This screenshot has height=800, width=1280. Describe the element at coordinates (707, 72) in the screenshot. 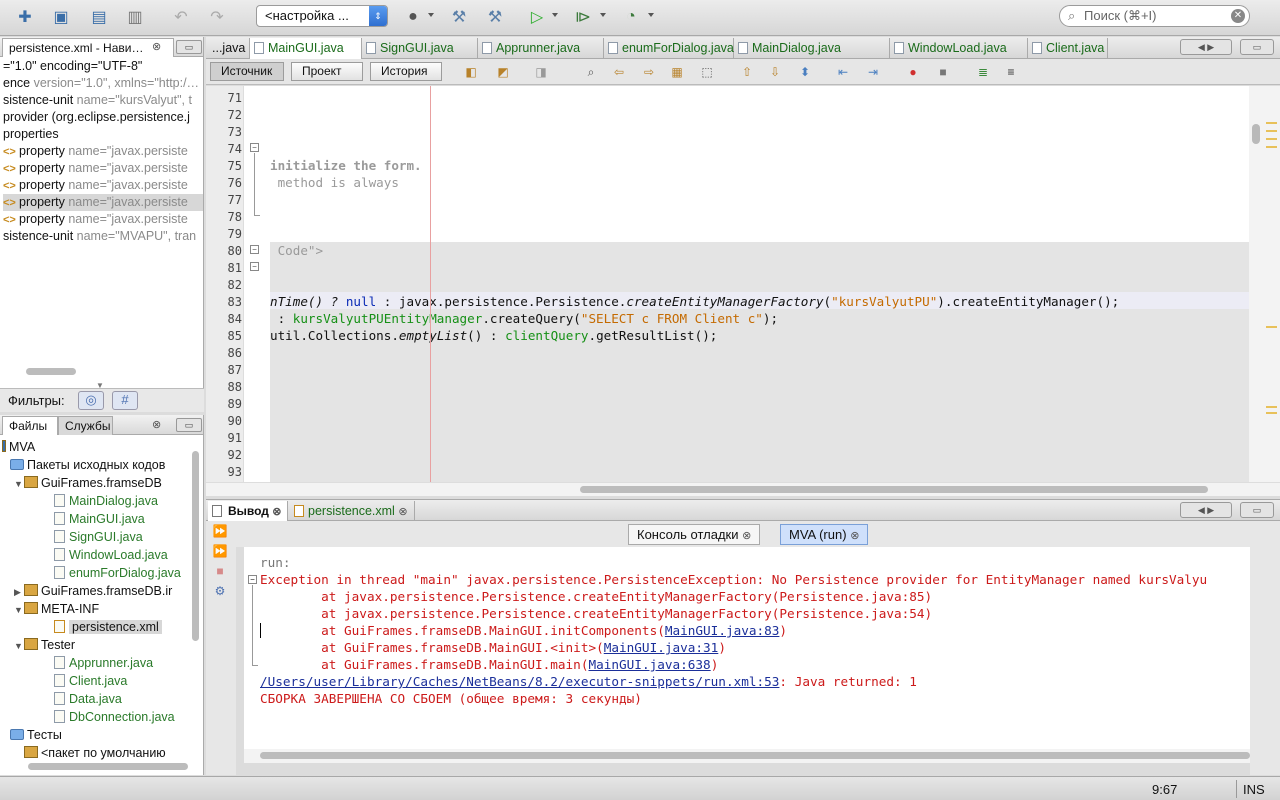

I see `selection-icon: ⬚` at that location.